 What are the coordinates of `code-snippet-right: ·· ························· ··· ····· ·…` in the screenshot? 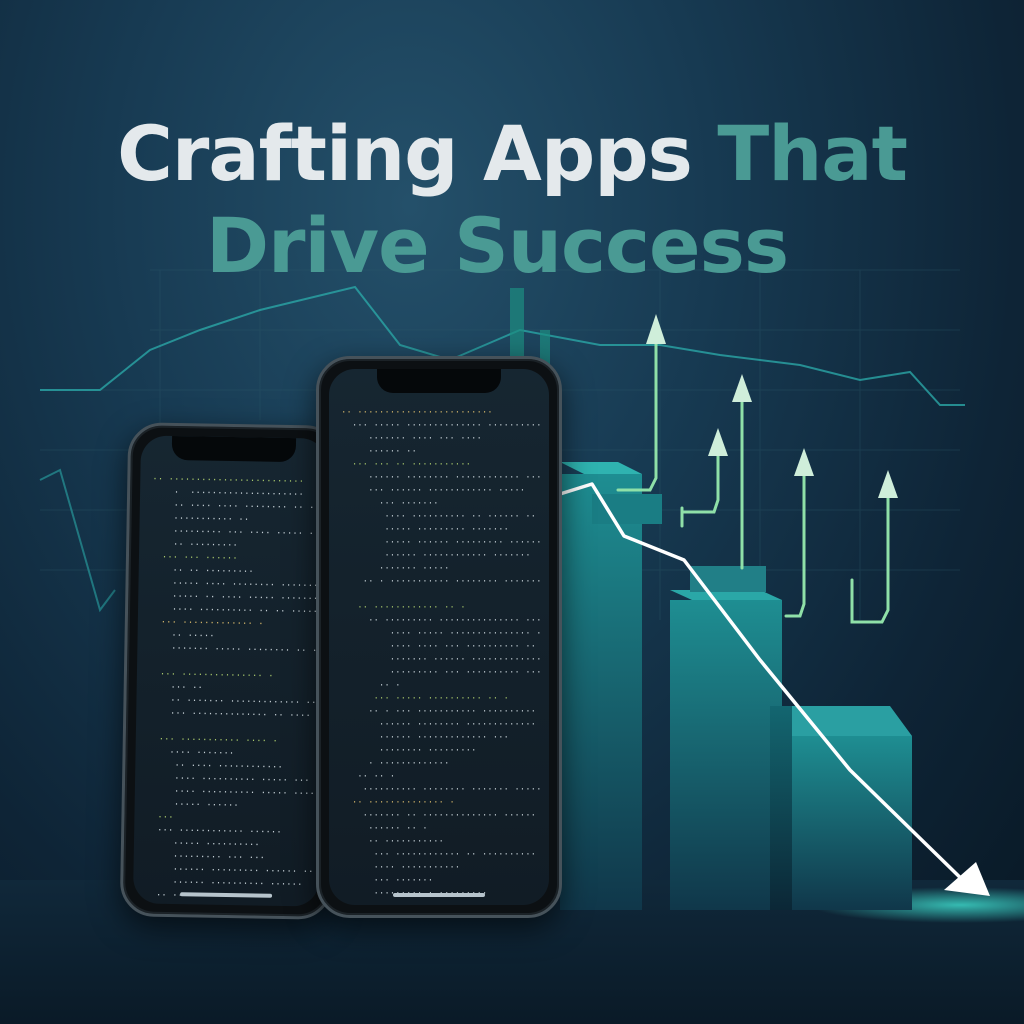 It's located at (442, 656).